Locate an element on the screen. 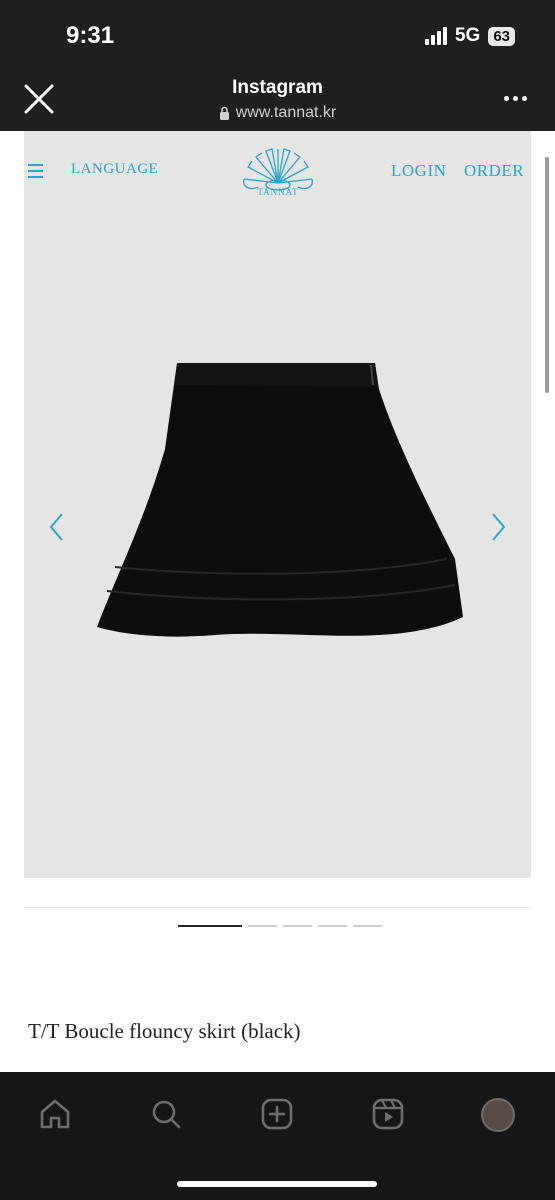 The width and height of the screenshot is (555, 1200). bottom-tab-bar is located at coordinates (277, 1136).